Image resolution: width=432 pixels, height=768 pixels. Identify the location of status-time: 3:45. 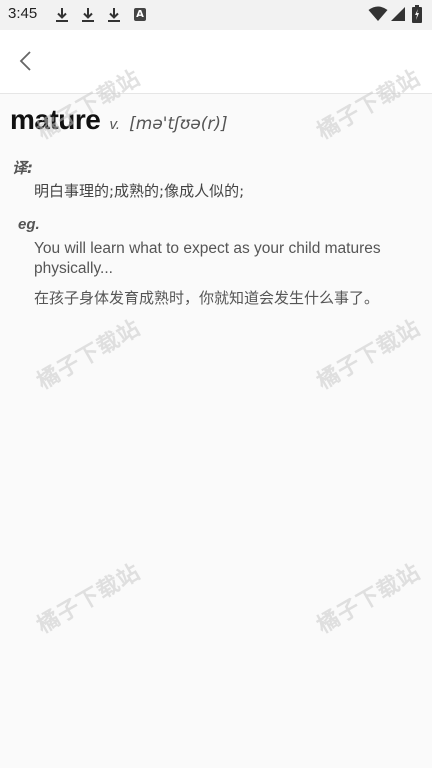
(23, 13).